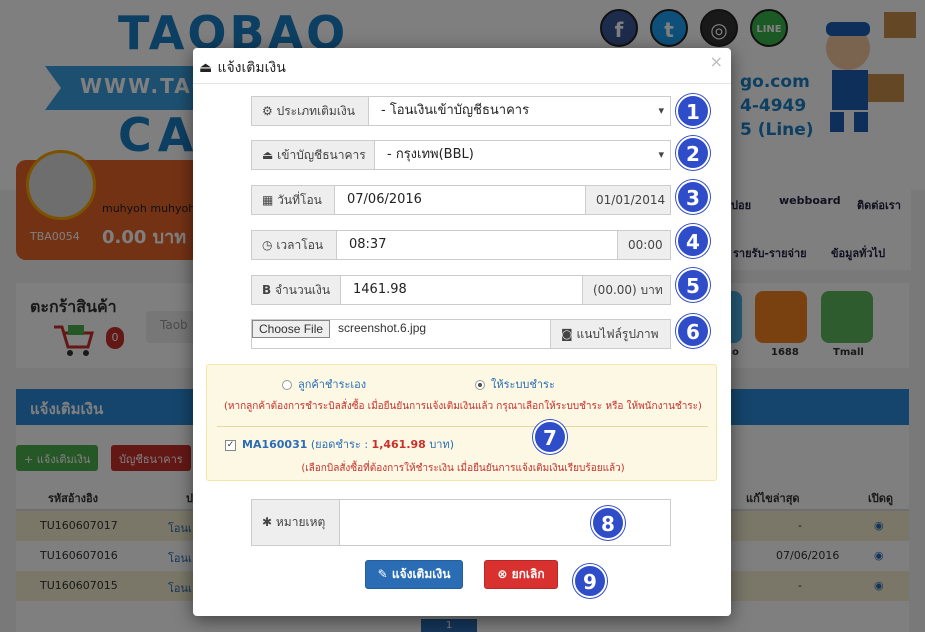 The height and width of the screenshot is (632, 925). I want to click on cancel-button: ⊗ ยกเลิก, so click(521, 574).